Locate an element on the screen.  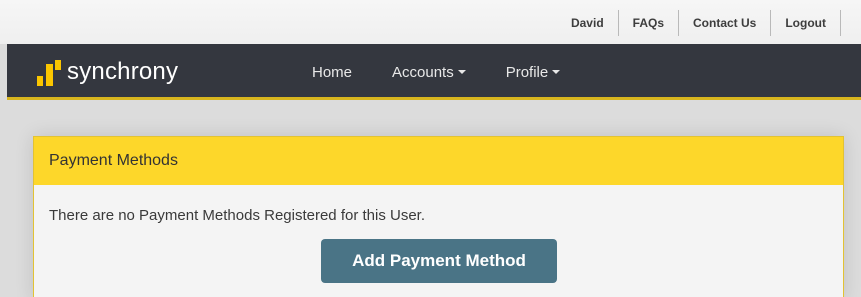
contact-us-link: Contact Us is located at coordinates (725, 23).